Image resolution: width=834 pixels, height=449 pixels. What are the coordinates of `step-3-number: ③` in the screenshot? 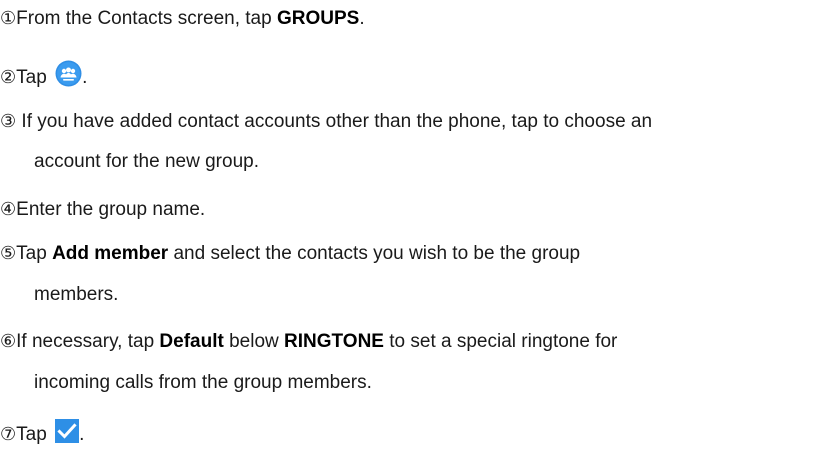 It's located at (8, 121).